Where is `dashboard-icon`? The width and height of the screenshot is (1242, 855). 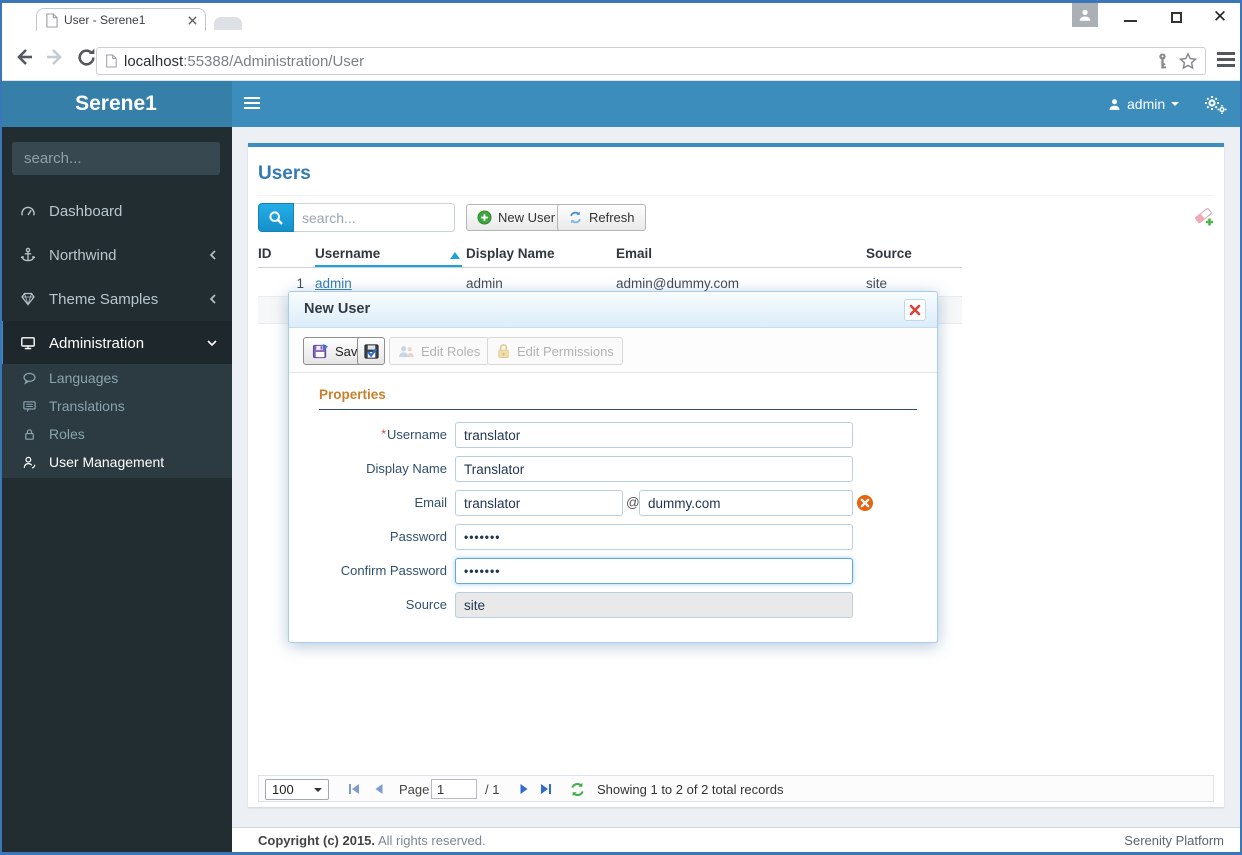
dashboard-icon is located at coordinates (28, 211).